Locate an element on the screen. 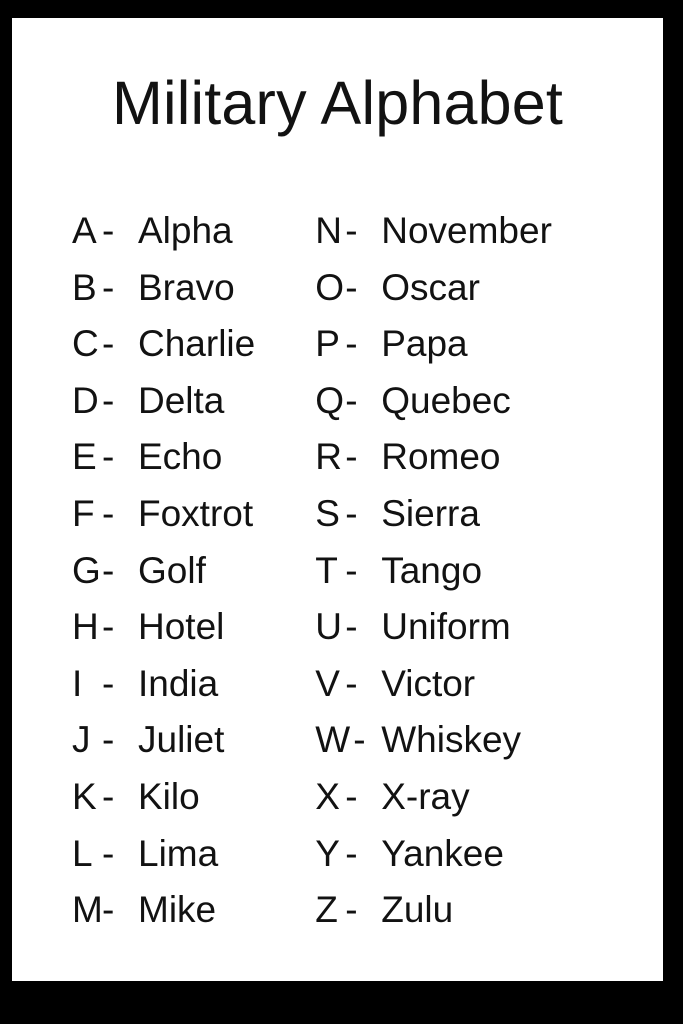 The height and width of the screenshot is (1024, 683). alphabet-row: D - Delta is located at coordinates (163, 408).